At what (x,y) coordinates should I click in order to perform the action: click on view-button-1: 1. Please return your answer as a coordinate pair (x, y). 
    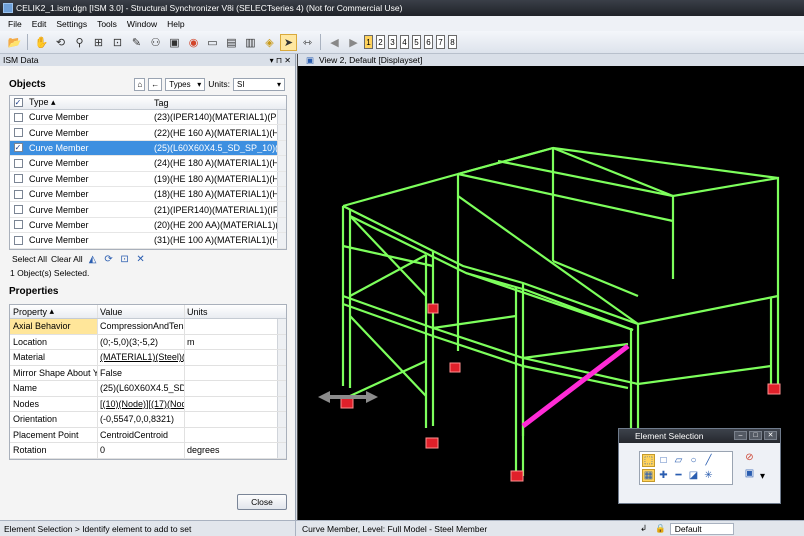
    Looking at the image, I should click on (368, 42).